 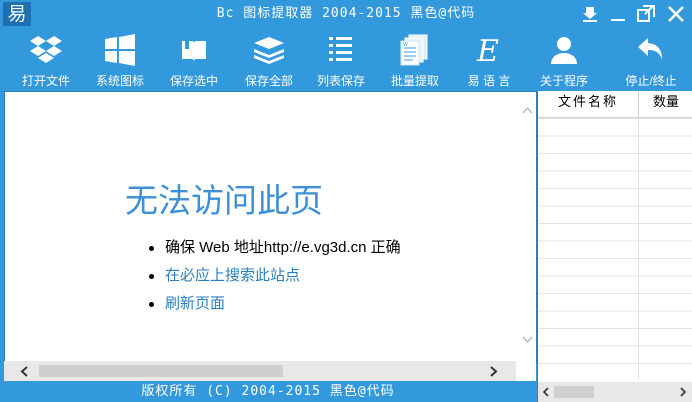 I want to click on documents-icon: W, so click(x=415, y=50).